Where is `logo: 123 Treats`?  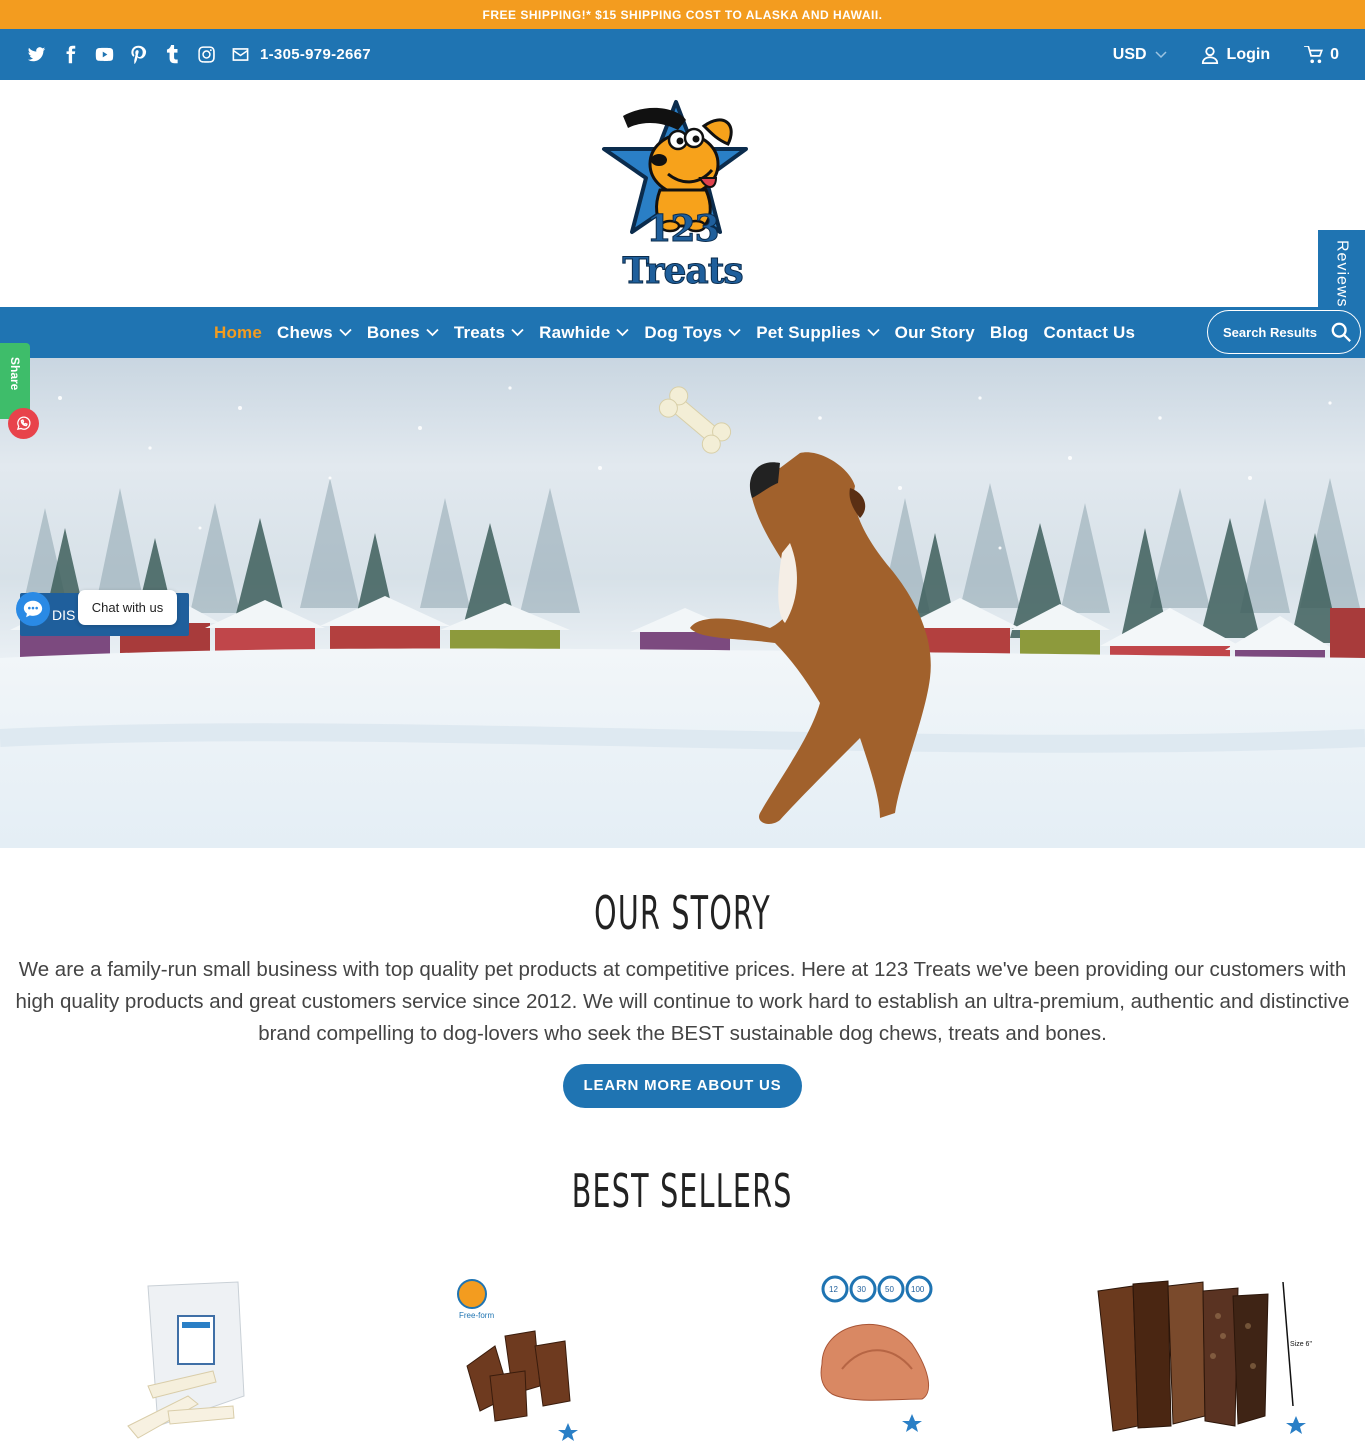 logo: 123 Treats is located at coordinates (683, 194).